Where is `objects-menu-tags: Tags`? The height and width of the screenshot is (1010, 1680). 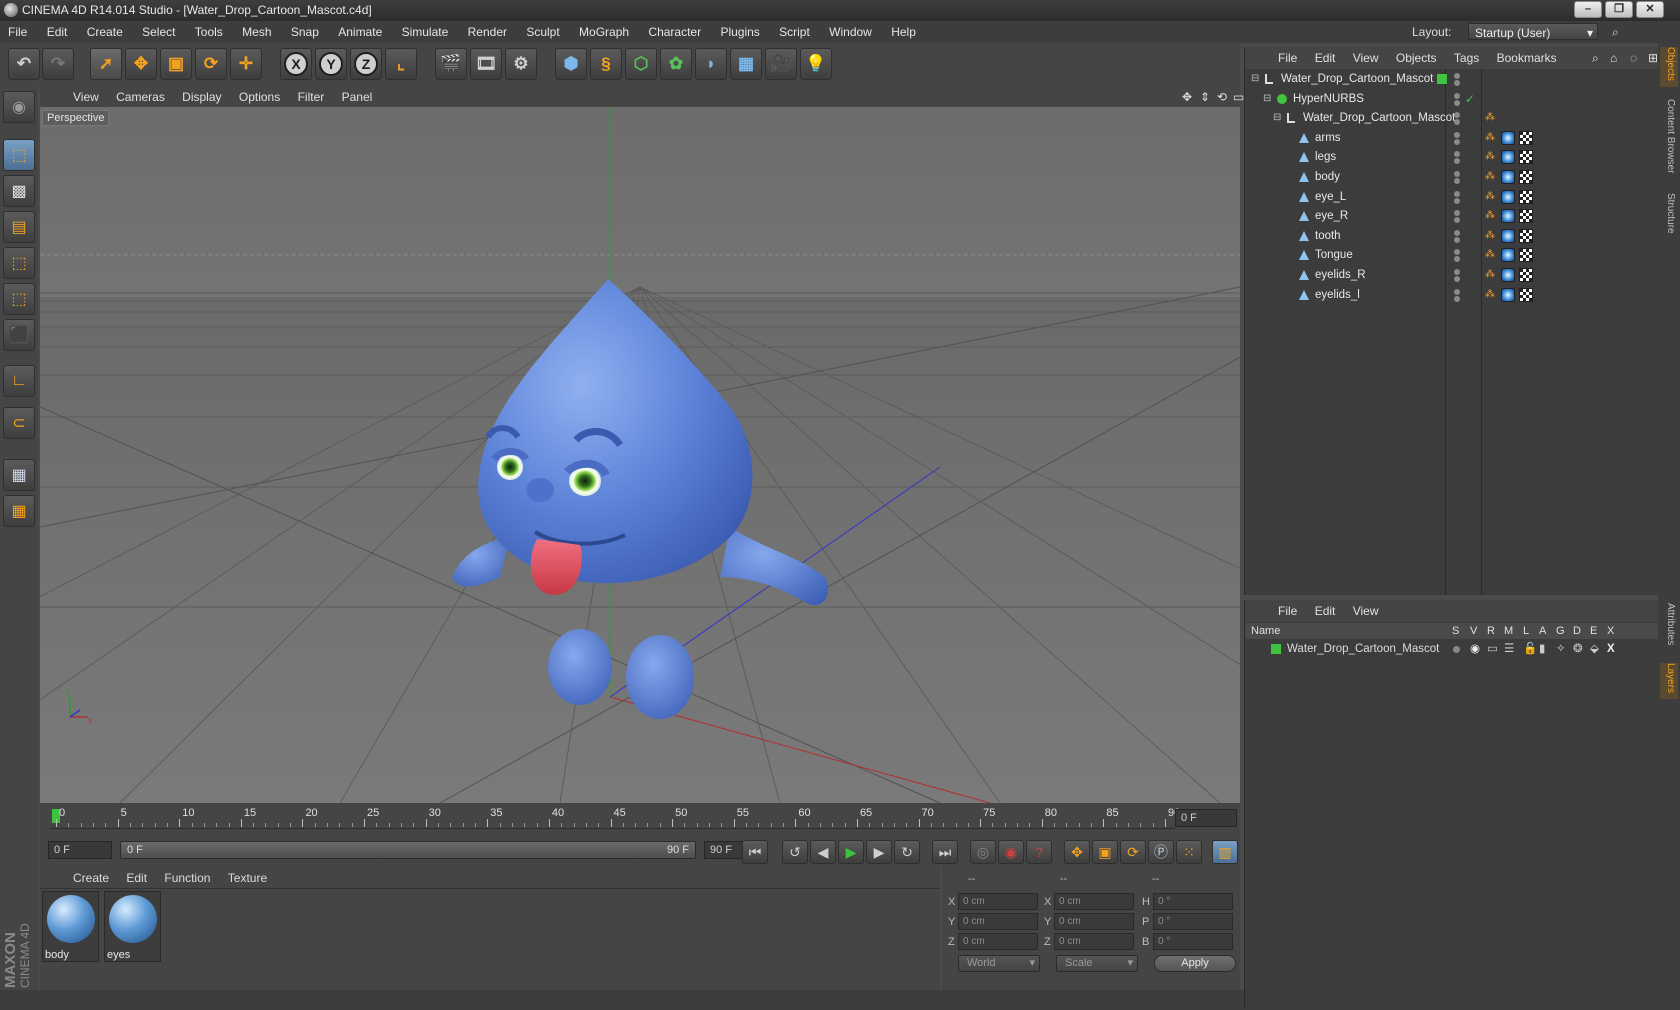
objects-menu-tags: Tags is located at coordinates (1466, 58).